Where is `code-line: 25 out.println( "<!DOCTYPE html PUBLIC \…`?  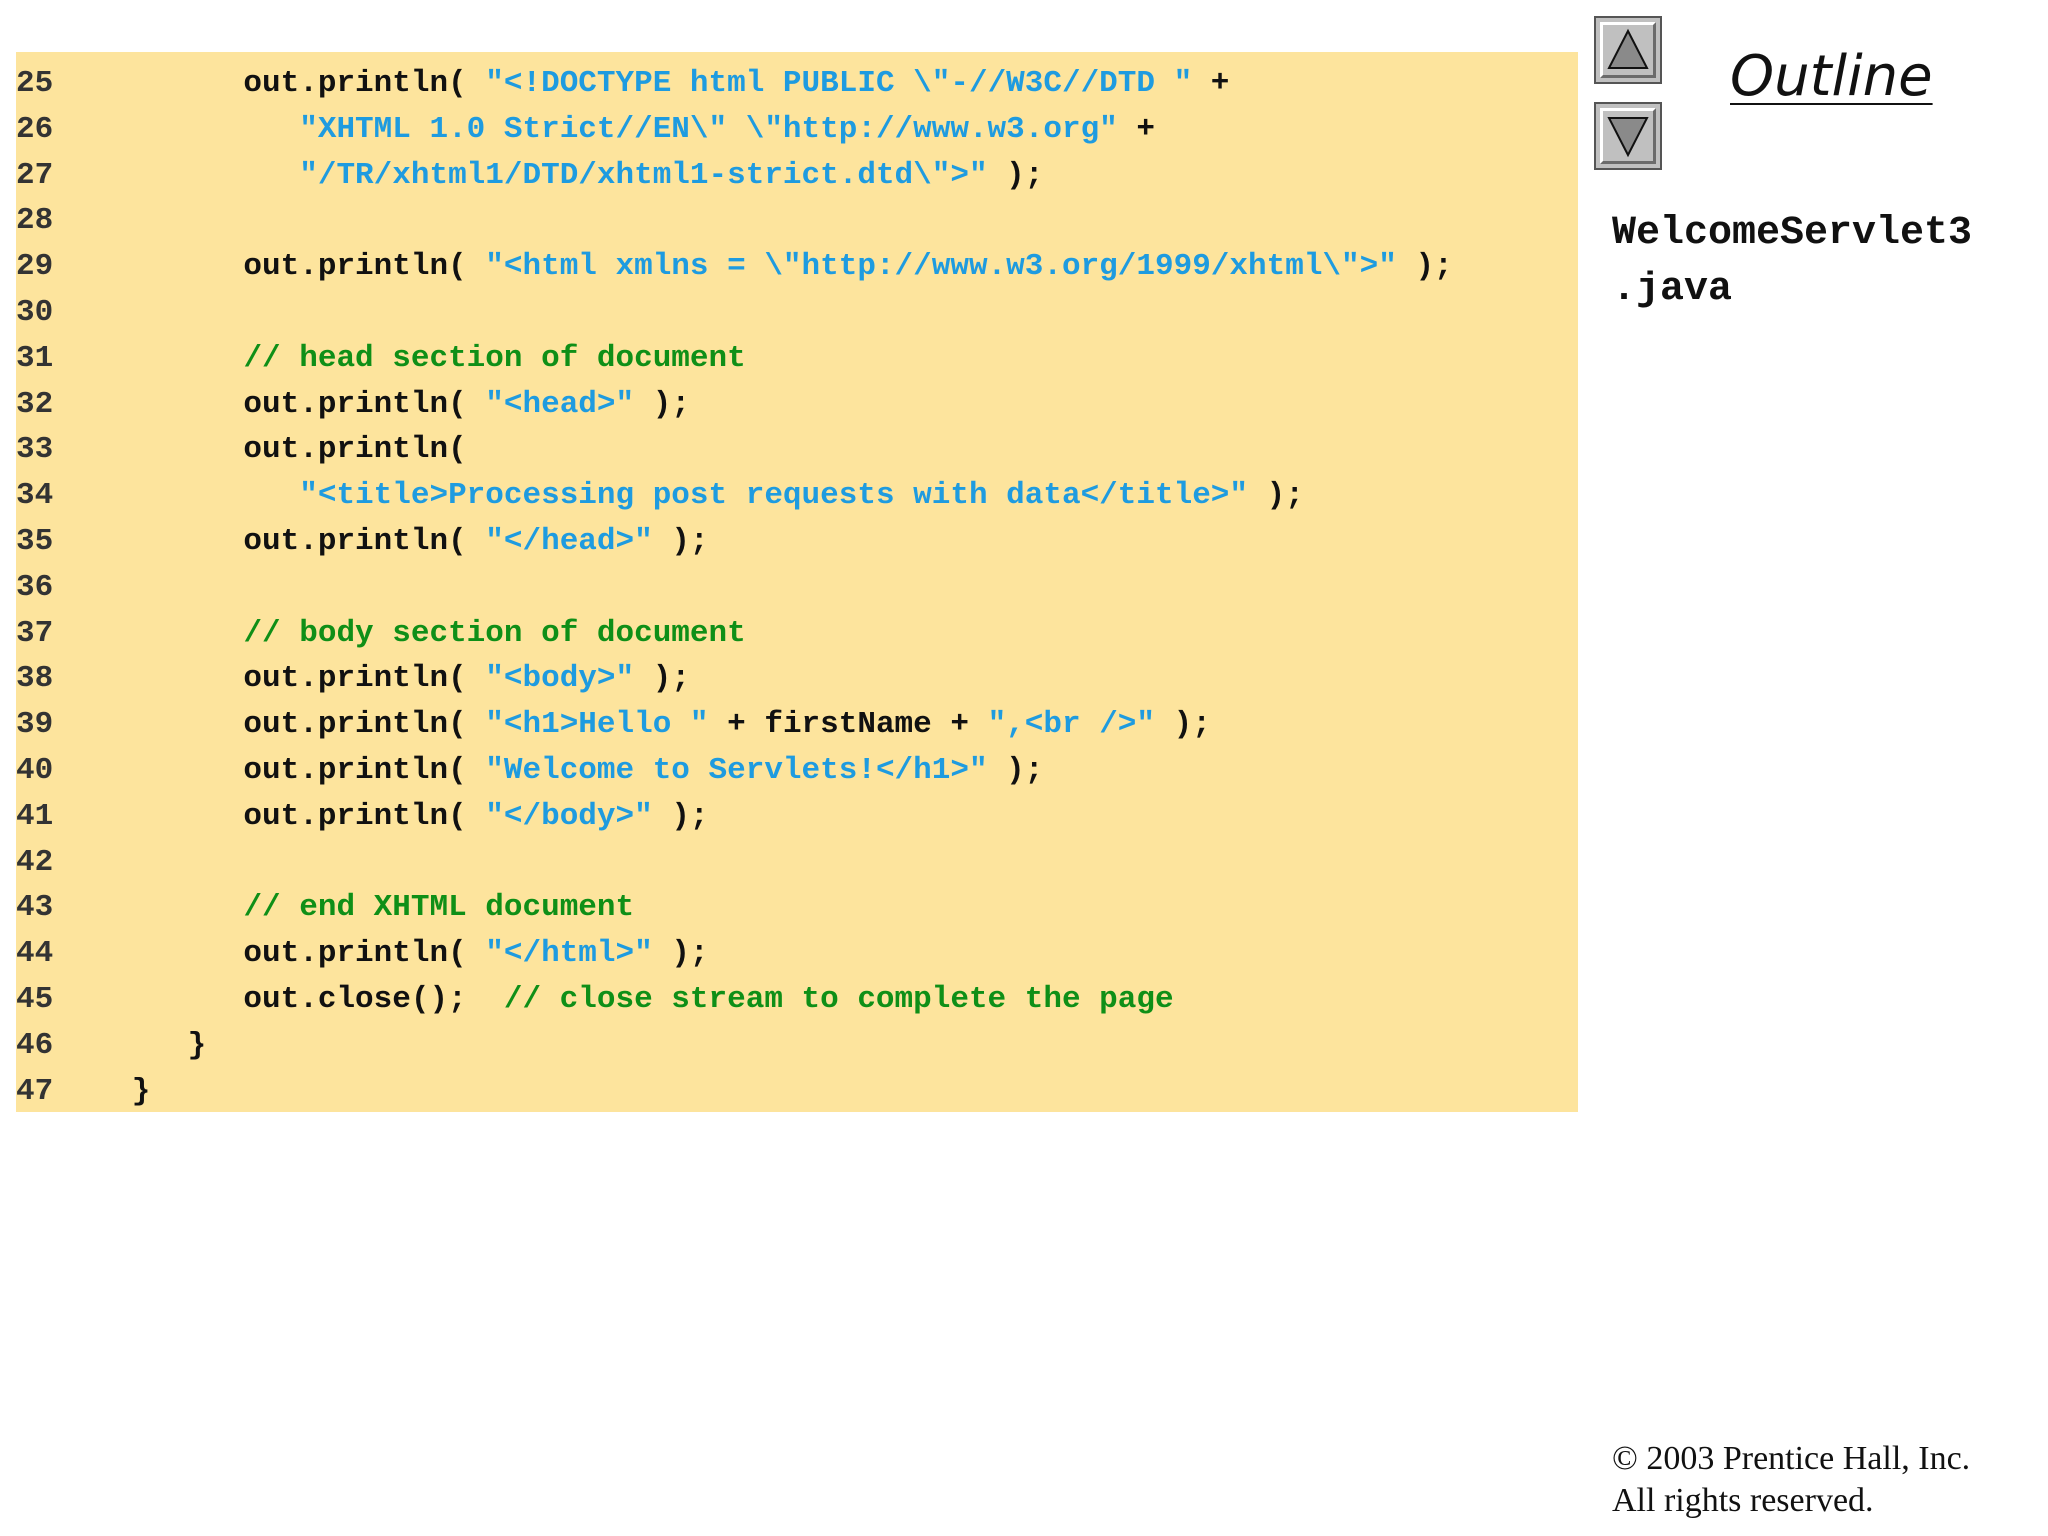
code-line: 25 out.println( "<!DOCTYPE html PUBLIC \… is located at coordinates (622, 83).